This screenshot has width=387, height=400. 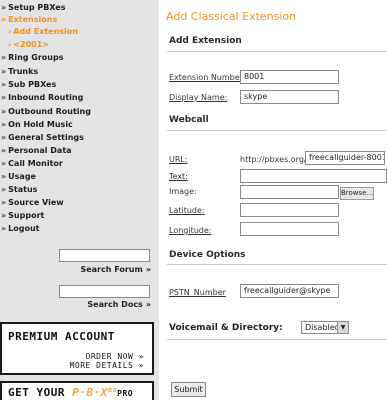 What do you see at coordinates (46, 97) in the screenshot?
I see `sidebar-item-label: Inbound Routing` at bounding box center [46, 97].